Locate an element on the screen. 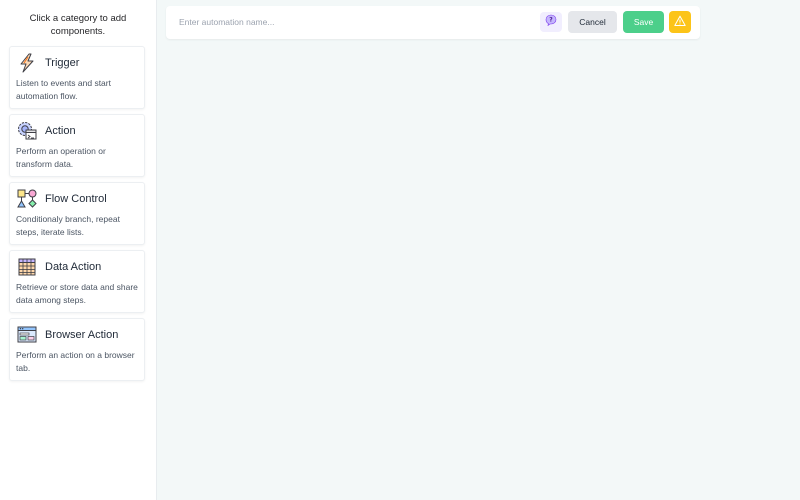 The image size is (800, 500). automation-toolbar: ? Cancel Save is located at coordinates (433, 22).